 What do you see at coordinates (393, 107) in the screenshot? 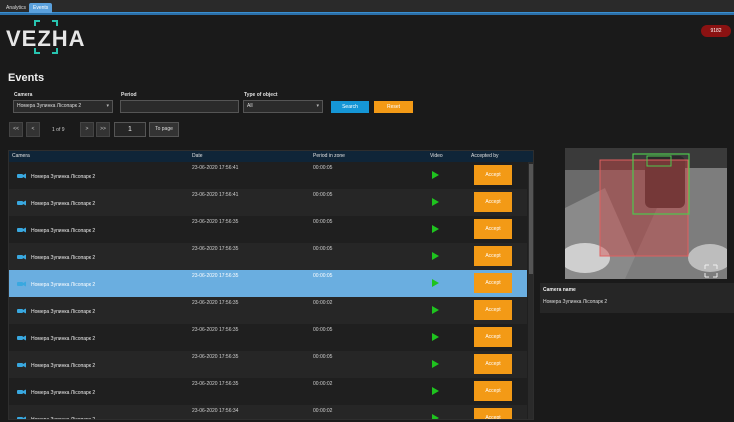
I see `reset-button: Reset` at bounding box center [393, 107].